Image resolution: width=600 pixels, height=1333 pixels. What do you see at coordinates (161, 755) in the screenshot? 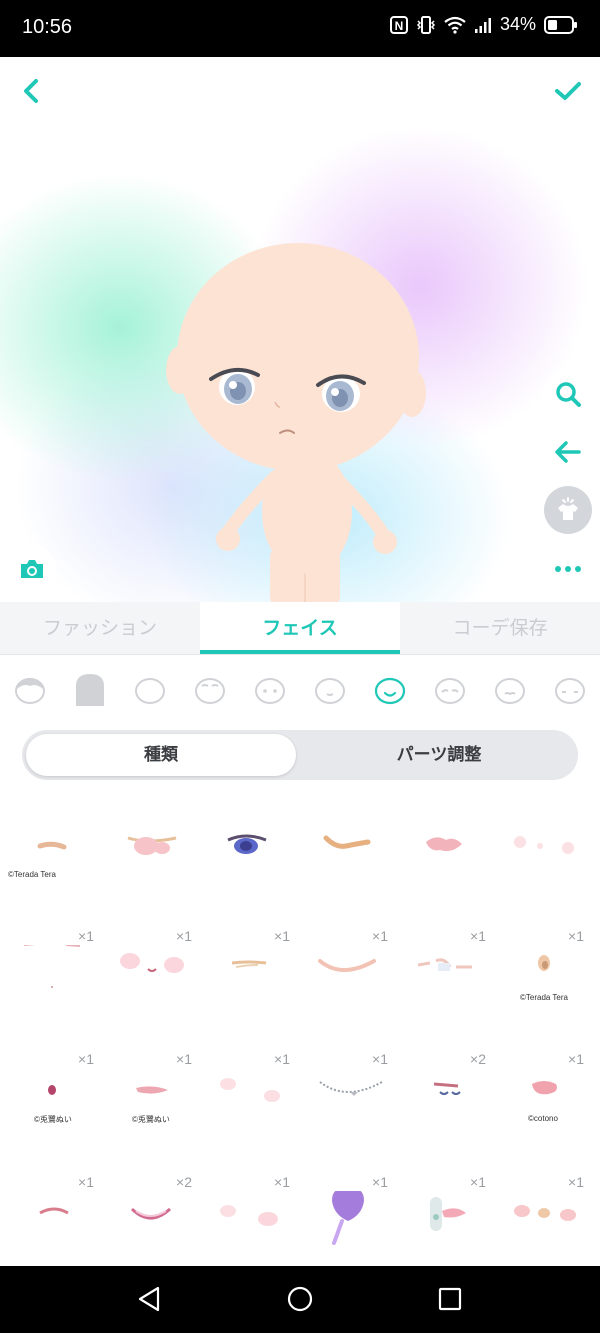
I see `type-option: 種類` at bounding box center [161, 755].